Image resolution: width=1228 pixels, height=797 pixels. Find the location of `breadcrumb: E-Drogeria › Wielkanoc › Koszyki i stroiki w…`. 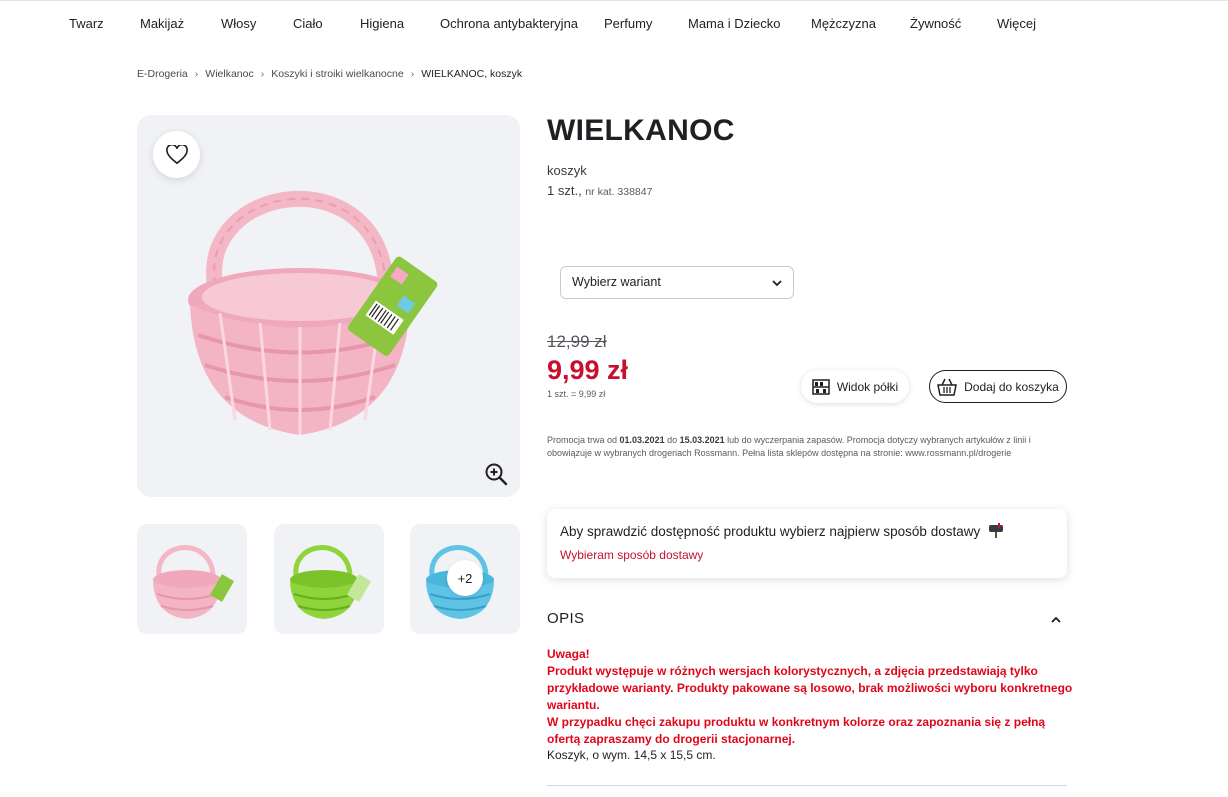

breadcrumb: E-Drogeria › Wielkanoc › Koszyki i stroiki w… is located at coordinates (329, 74).